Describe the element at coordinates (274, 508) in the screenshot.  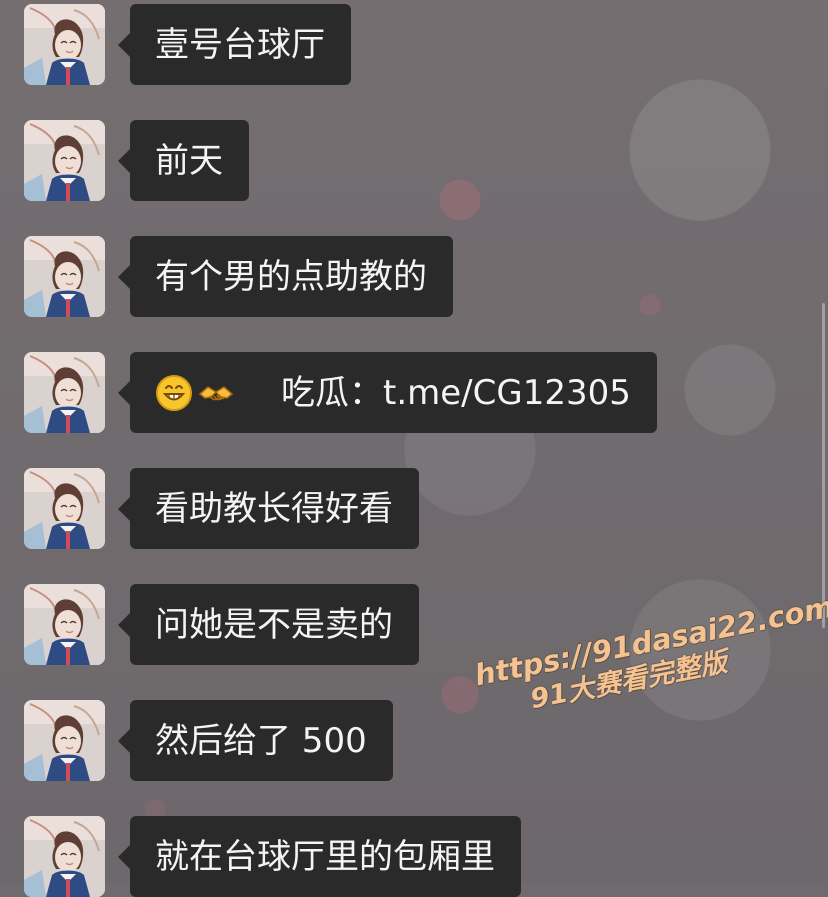
I see `message-text: 看助教长得好看` at that location.